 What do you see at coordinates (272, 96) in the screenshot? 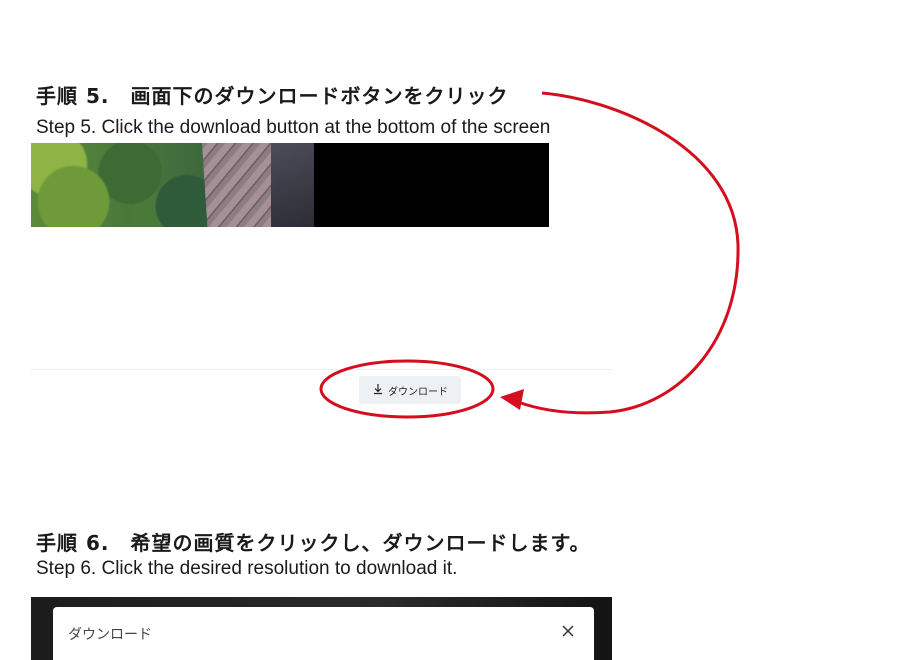
I see `step5-heading-japanese: 手順 5. 画面下のダウンロードボタンをクリック` at bounding box center [272, 96].